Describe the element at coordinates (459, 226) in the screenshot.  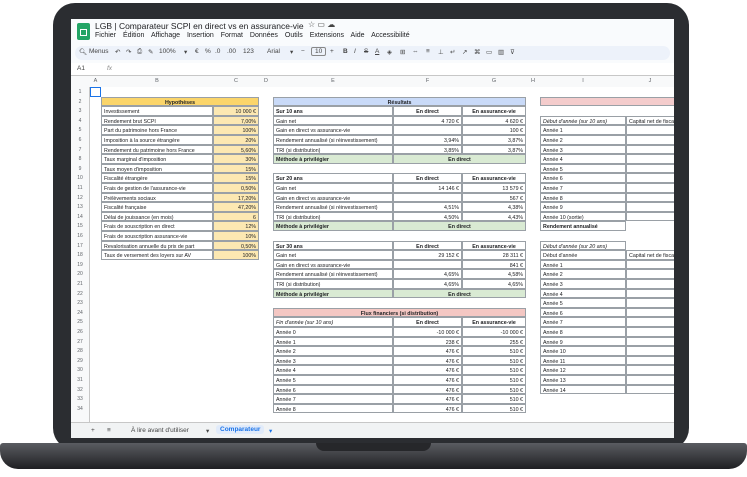
I see `method-choice: En direct` at that location.